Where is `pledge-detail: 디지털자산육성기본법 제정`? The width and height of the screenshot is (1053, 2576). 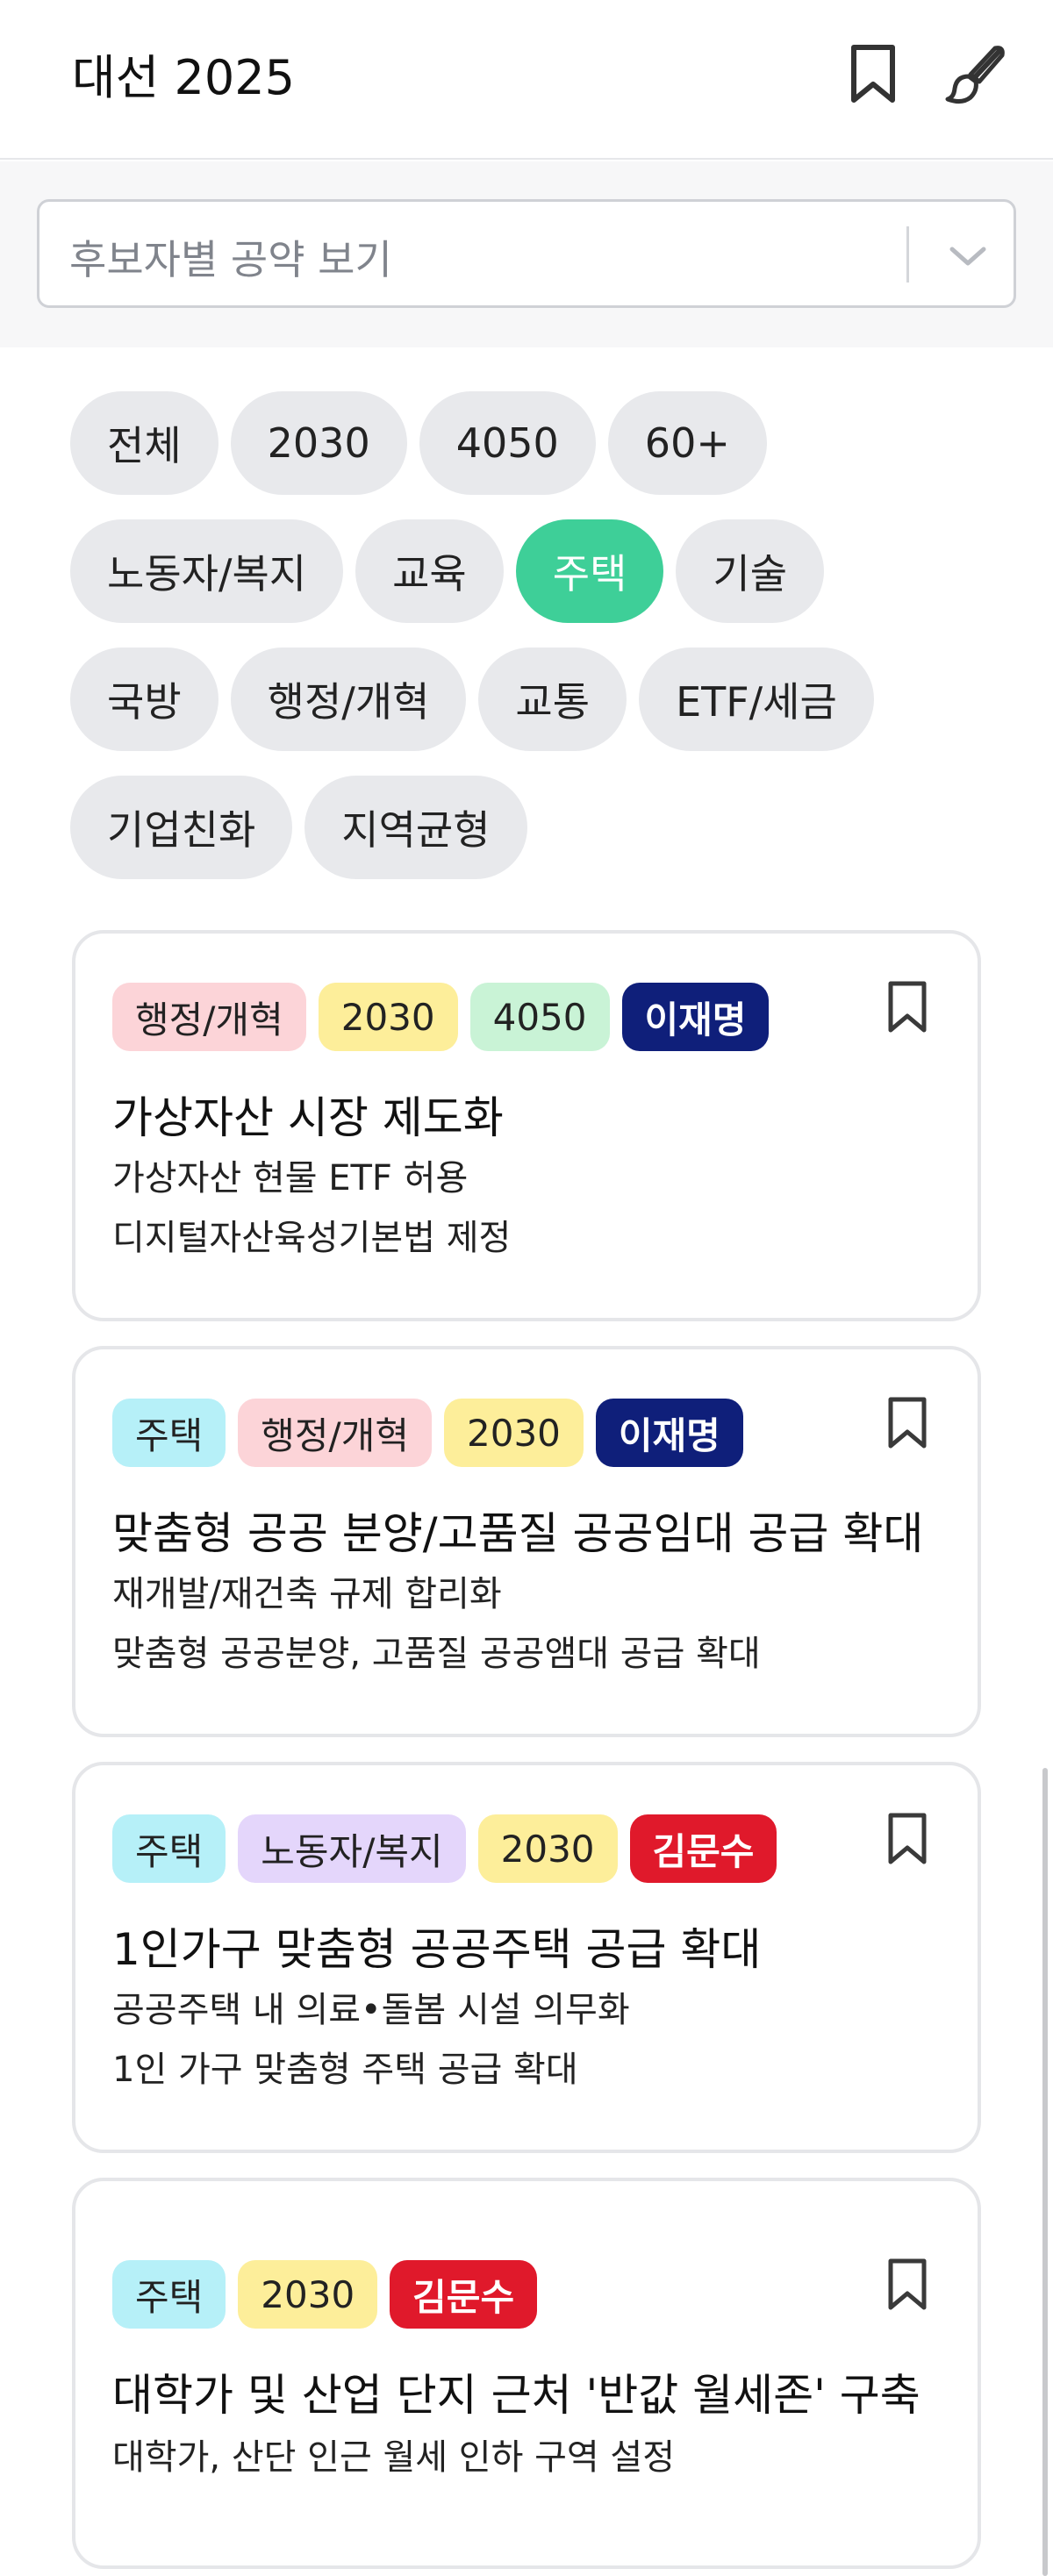 pledge-detail: 디지털자산육성기본법 제정 is located at coordinates (312, 1238).